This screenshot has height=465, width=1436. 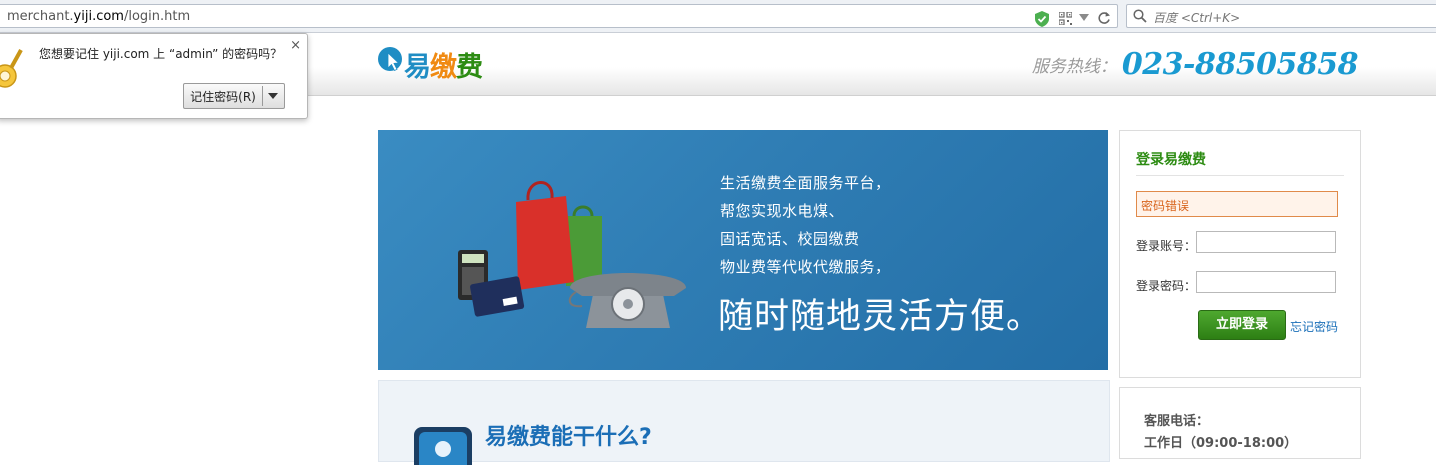 I want to click on search-icon, so click(x=1140, y=16).